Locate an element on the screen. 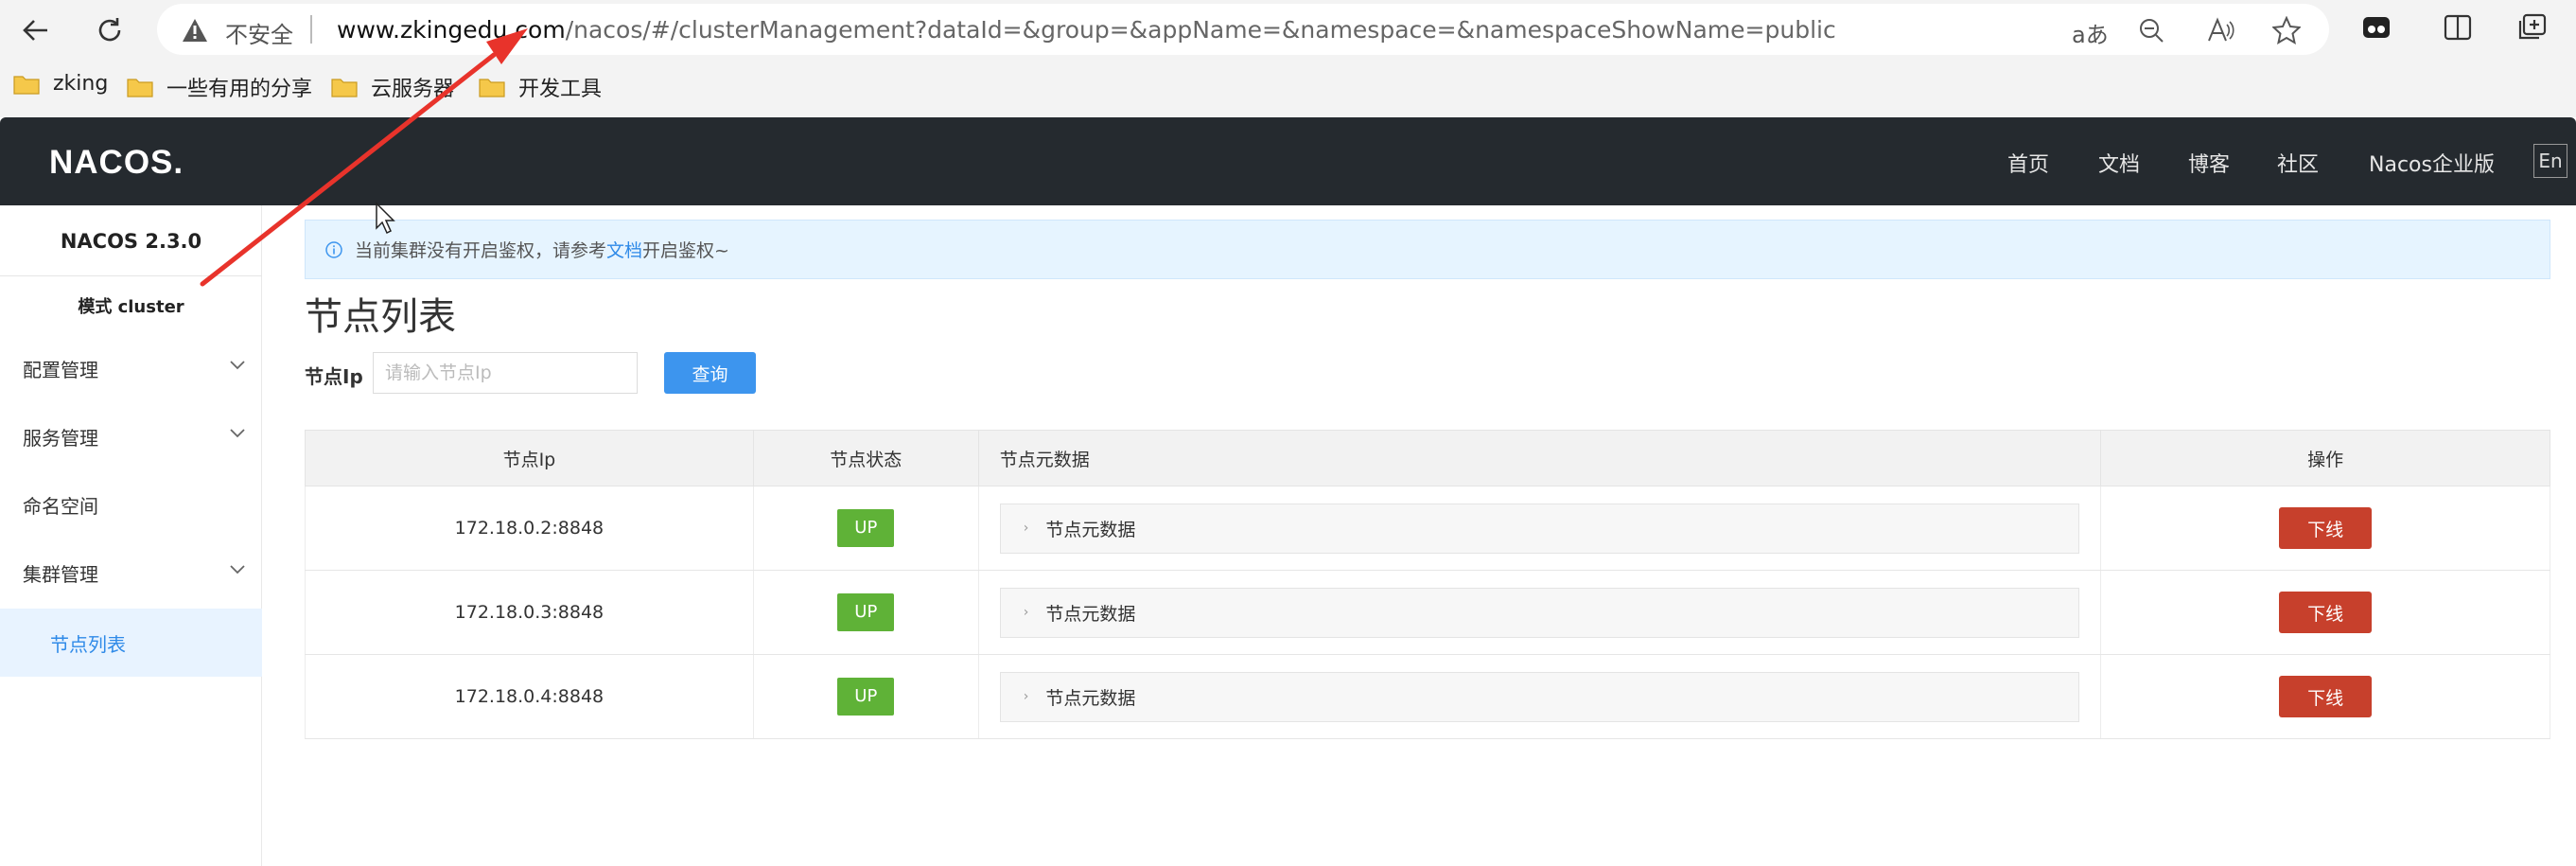 This screenshot has width=2576, height=866. warning-icon is located at coordinates (195, 30).